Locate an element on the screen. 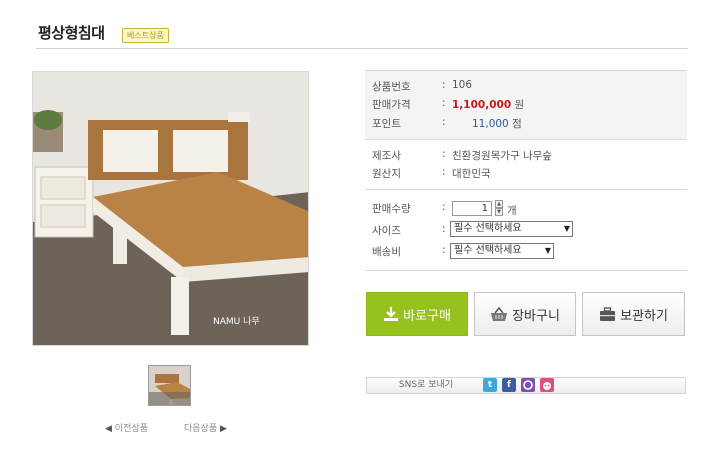 This screenshot has width=720, height=458. origin-value: 대한민국 is located at coordinates (471, 174).